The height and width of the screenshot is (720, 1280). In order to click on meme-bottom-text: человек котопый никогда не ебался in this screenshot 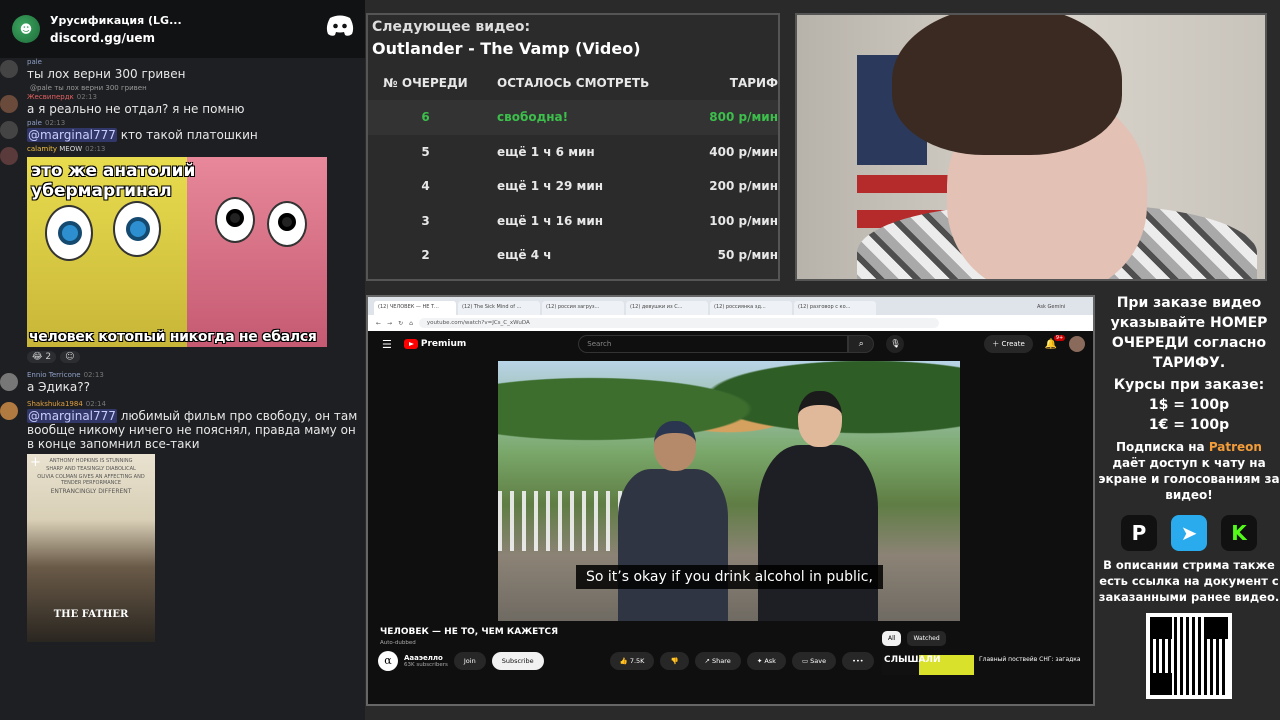, I will do `click(173, 337)`.